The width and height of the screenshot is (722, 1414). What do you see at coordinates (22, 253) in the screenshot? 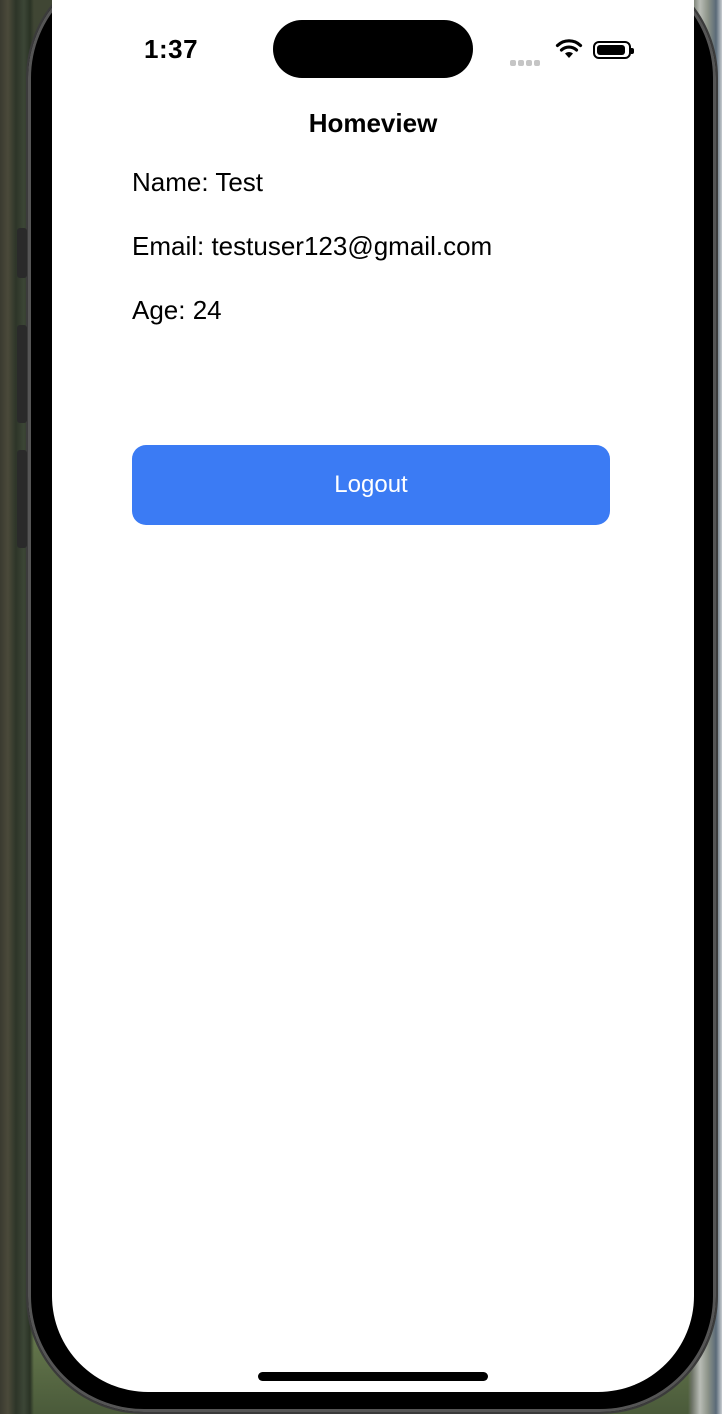
I see `action-button` at bounding box center [22, 253].